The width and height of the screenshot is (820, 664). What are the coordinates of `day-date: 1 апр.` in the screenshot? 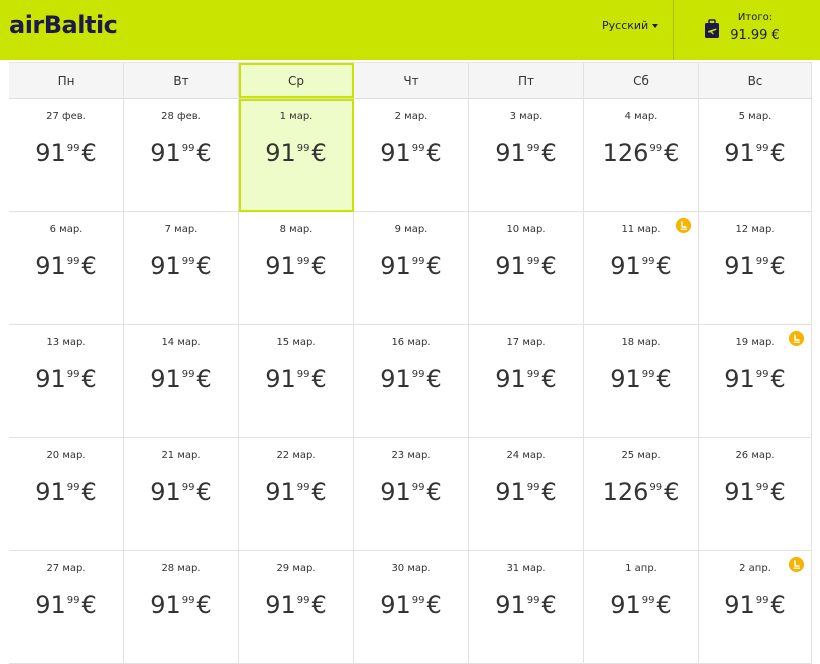 It's located at (641, 568).